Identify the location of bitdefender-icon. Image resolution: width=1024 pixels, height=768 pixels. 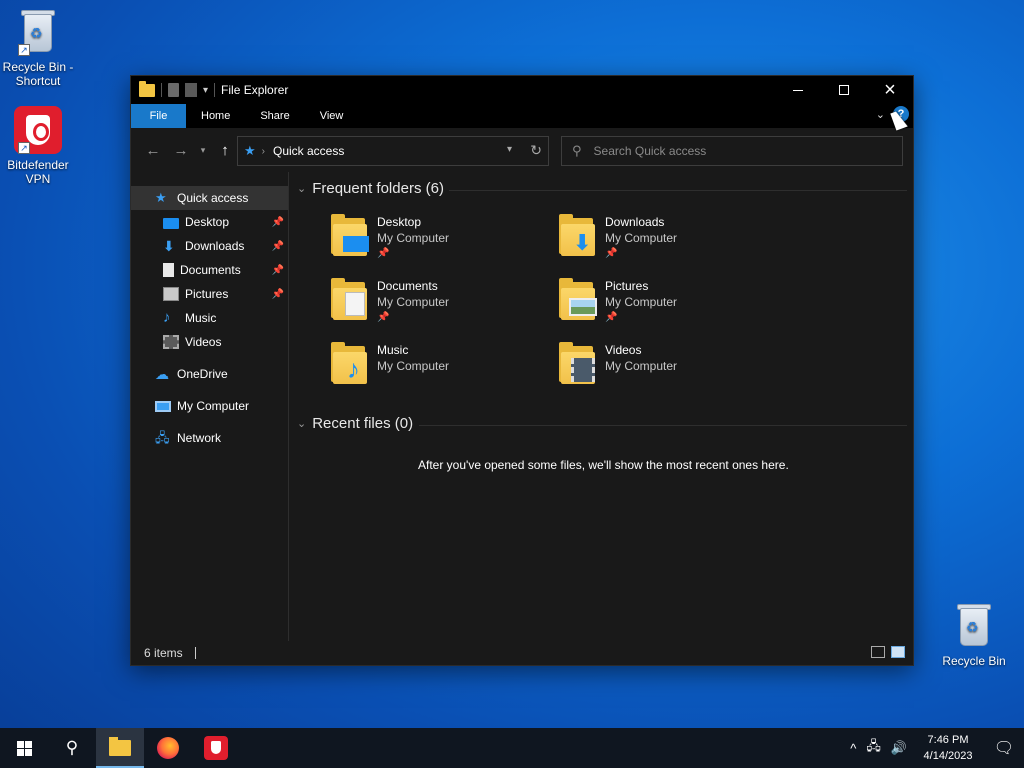
(216, 748).